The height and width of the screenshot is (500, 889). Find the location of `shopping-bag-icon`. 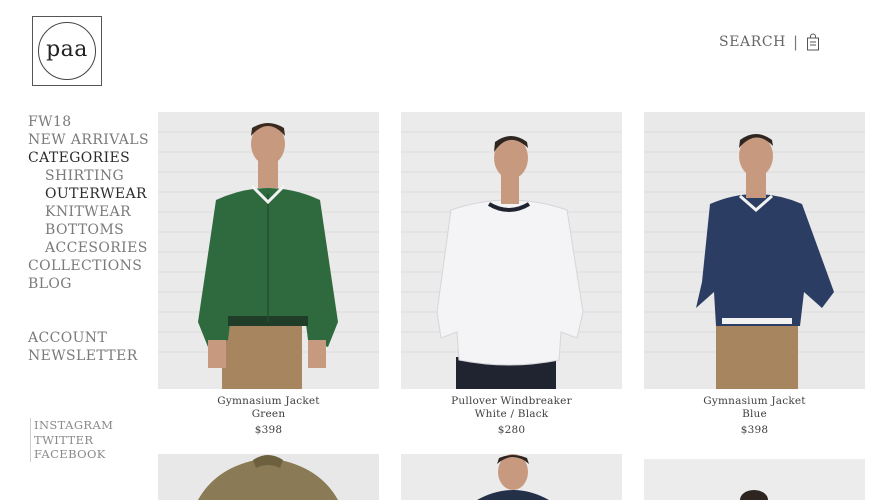

shopping-bag-icon is located at coordinates (813, 42).